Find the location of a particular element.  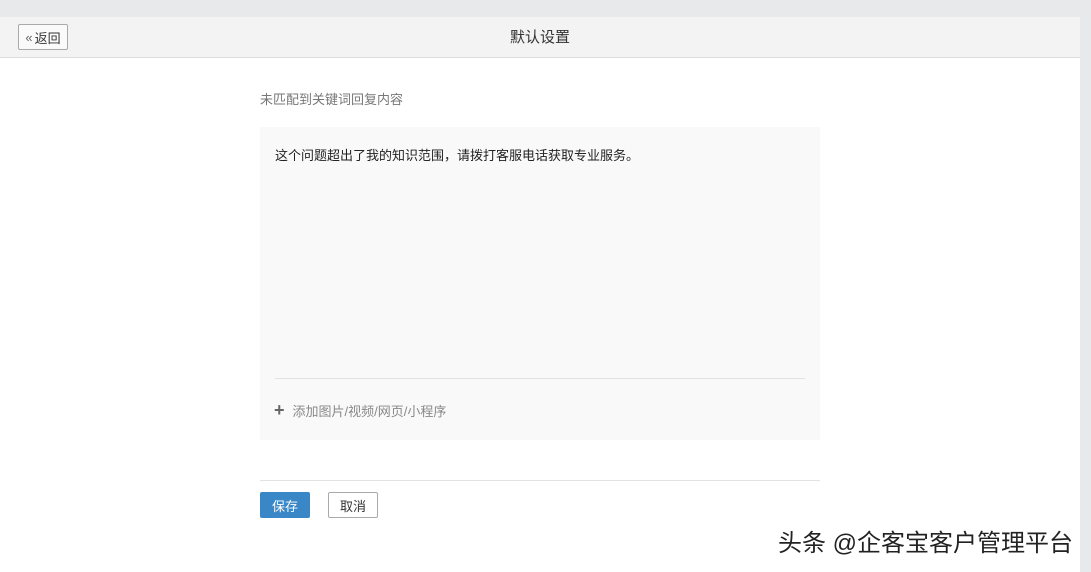

reply-content-label: 未匹配到关键词回复内容 is located at coordinates (332, 99).